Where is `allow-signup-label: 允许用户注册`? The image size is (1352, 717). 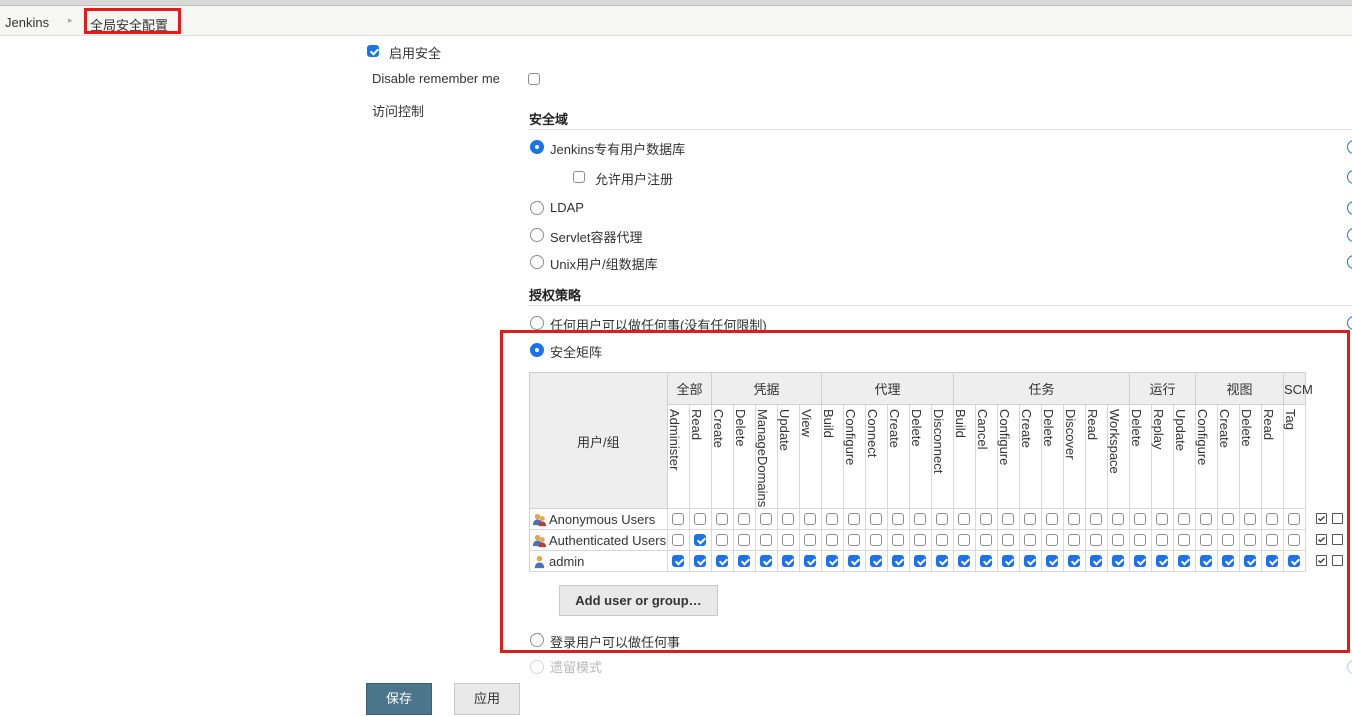 allow-signup-label: 允许用户注册 is located at coordinates (634, 179).